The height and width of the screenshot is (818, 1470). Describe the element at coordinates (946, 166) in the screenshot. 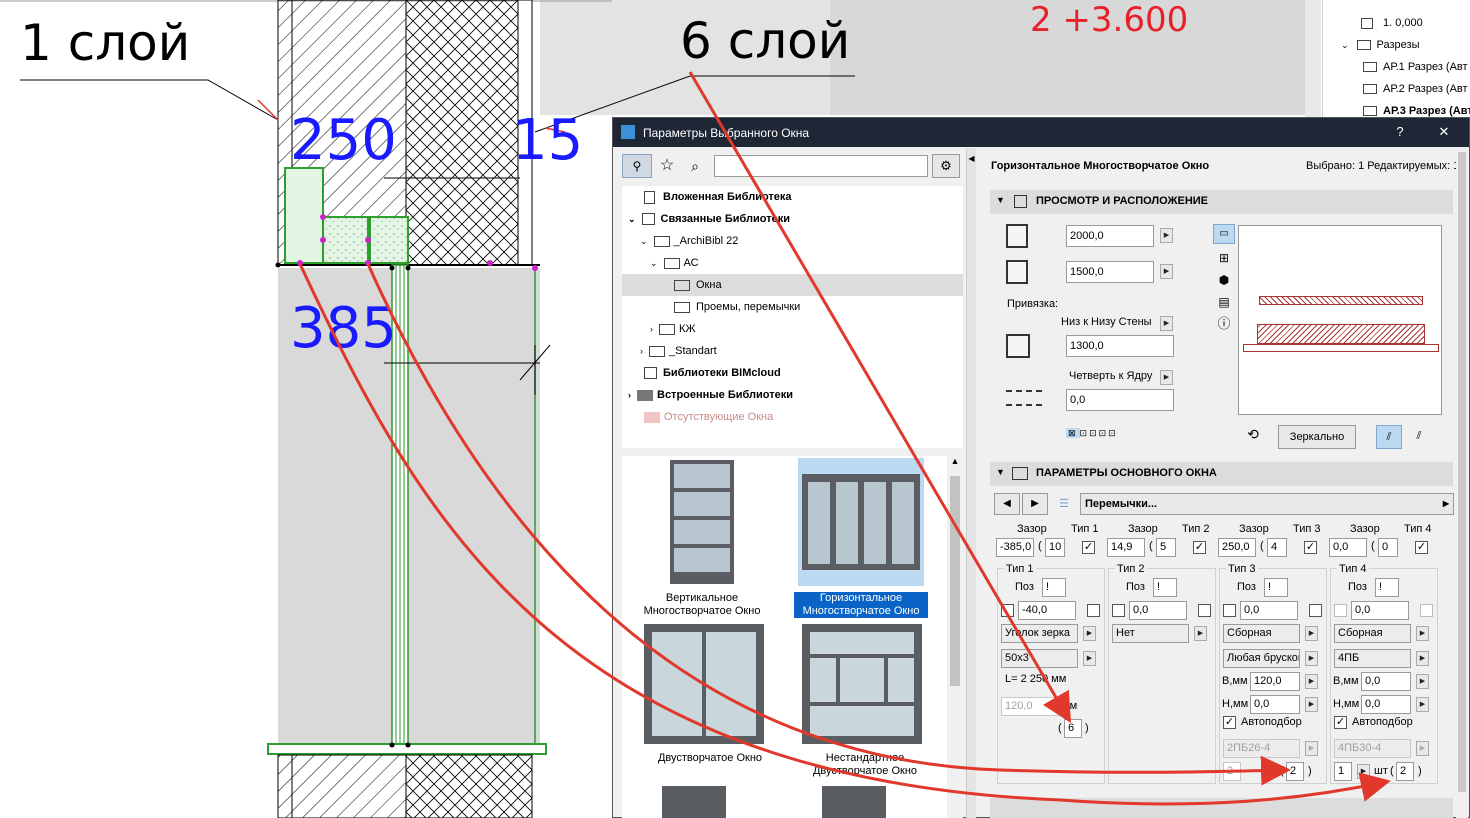

I see `gear-icon: ⚙` at that location.